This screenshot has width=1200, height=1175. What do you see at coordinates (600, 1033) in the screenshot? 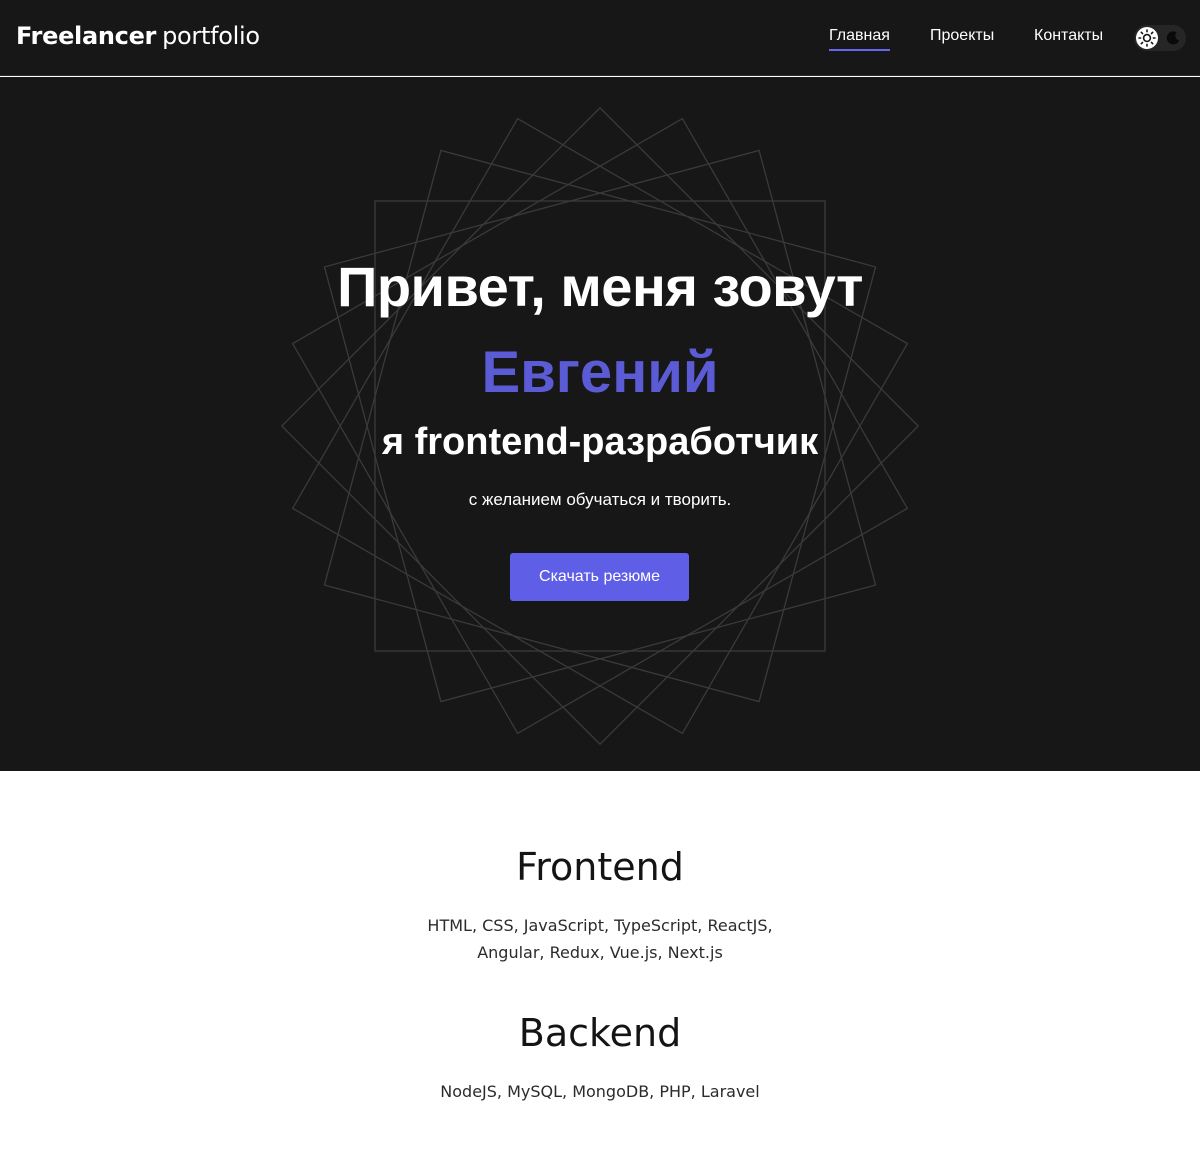
I see `backend-title: Backend` at bounding box center [600, 1033].